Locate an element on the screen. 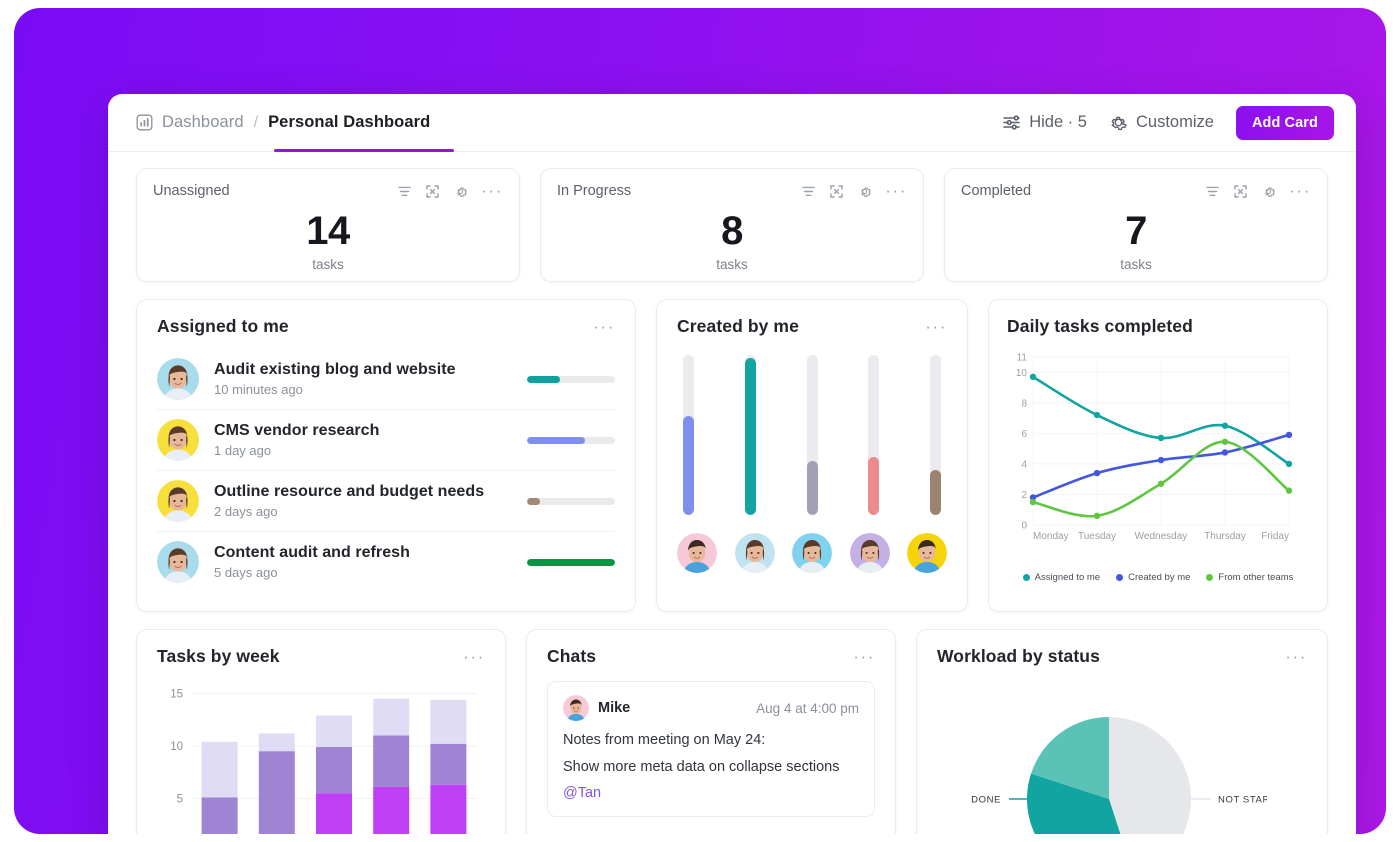  avatar-row is located at coordinates (812, 553).